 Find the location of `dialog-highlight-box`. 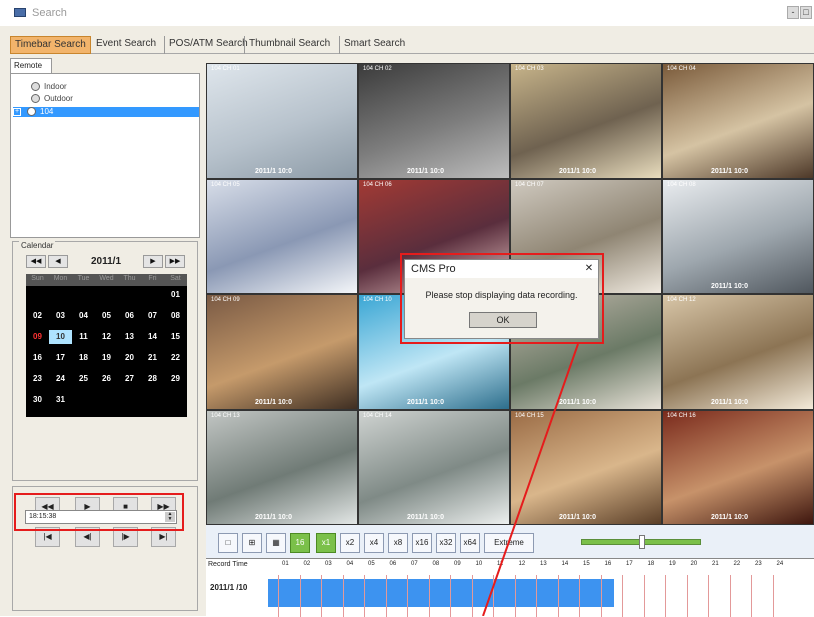

dialog-highlight-box is located at coordinates (502, 298).